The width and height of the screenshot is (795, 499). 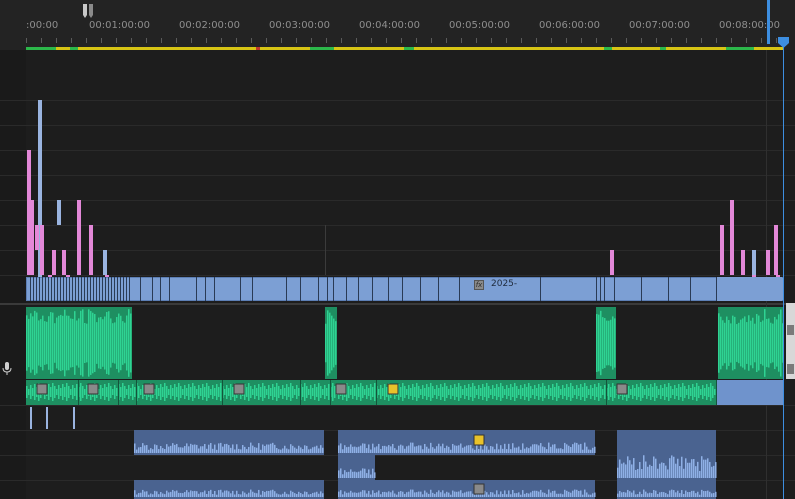 I want to click on clip-edit-line, so click(x=346, y=289).